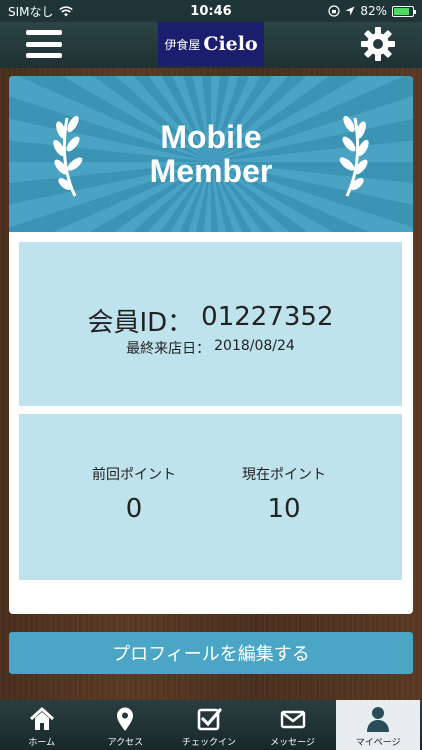 This screenshot has width=422, height=750. Describe the element at coordinates (41, 718) in the screenshot. I see `home-icon` at that location.